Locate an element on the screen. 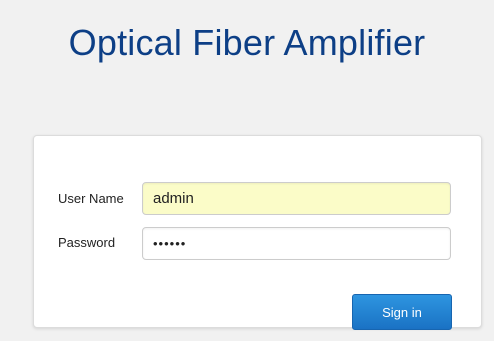 The width and height of the screenshot is (494, 341). password-label: Password is located at coordinates (87, 242).